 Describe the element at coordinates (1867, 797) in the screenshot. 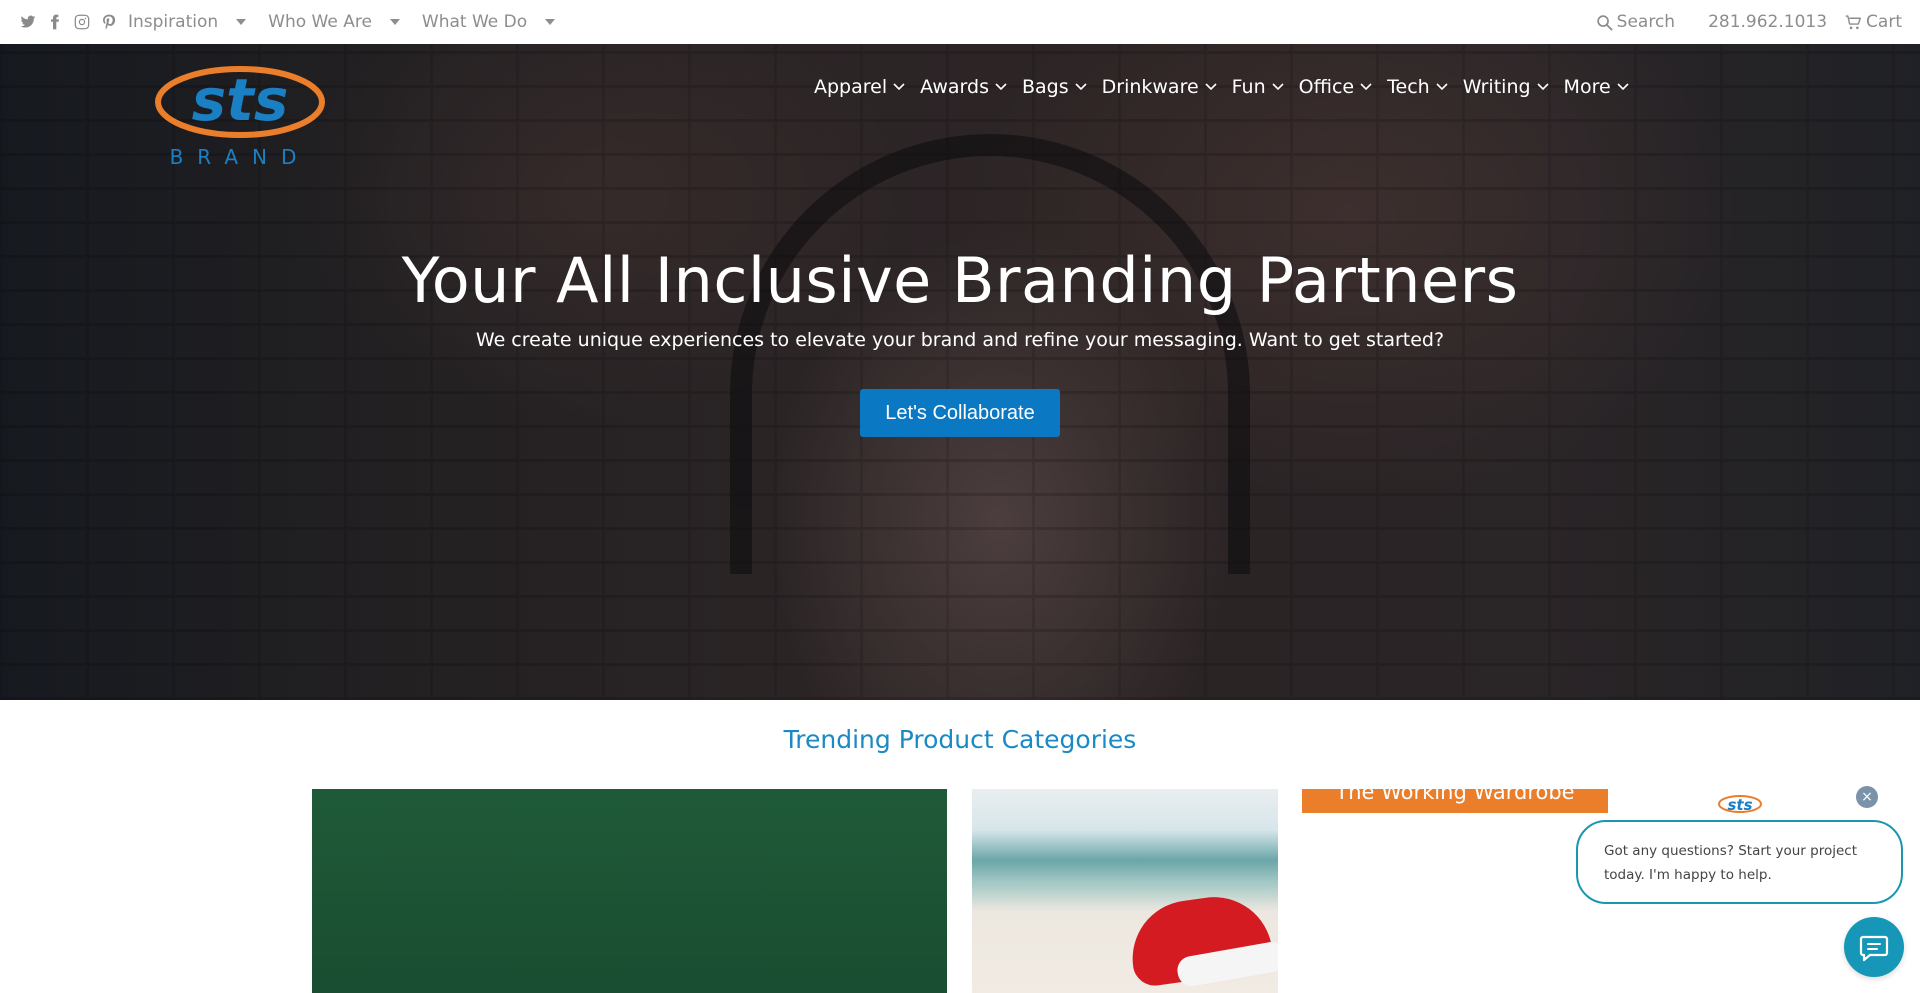

I see `chat-close-button: ×` at that location.